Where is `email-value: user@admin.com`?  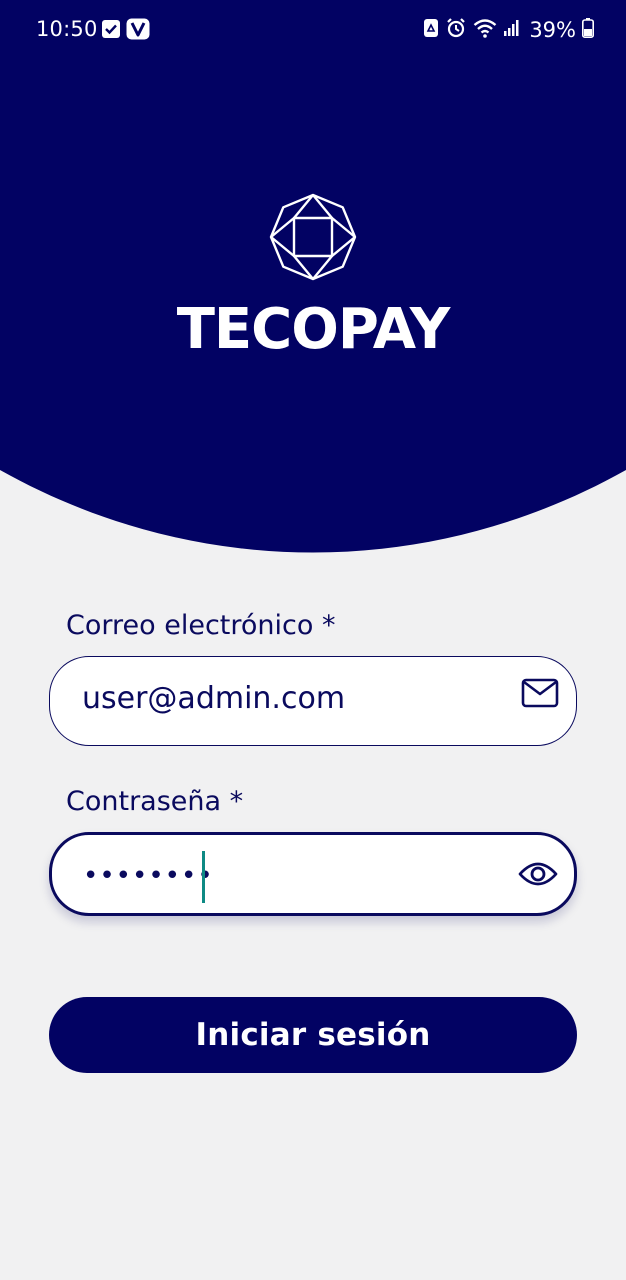 email-value: user@admin.com is located at coordinates (214, 698).